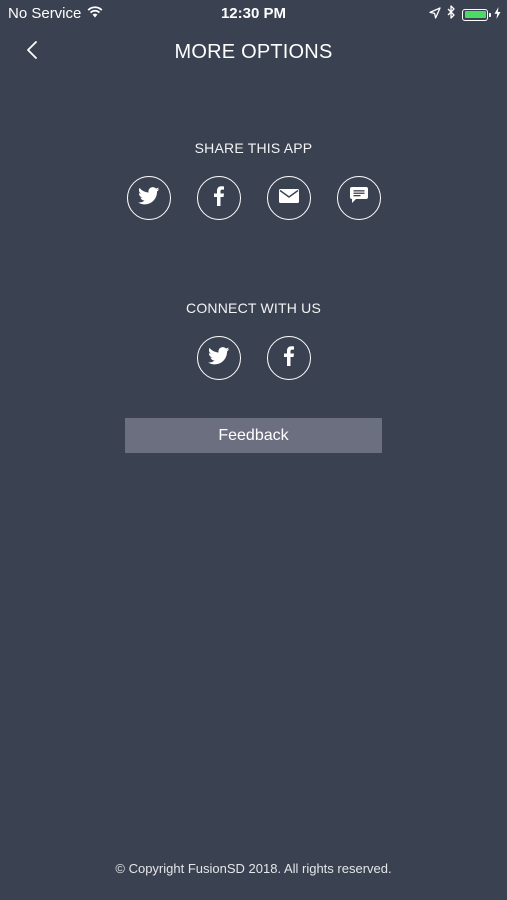 Image resolution: width=507 pixels, height=900 pixels. I want to click on share-mail-button, so click(288, 198).